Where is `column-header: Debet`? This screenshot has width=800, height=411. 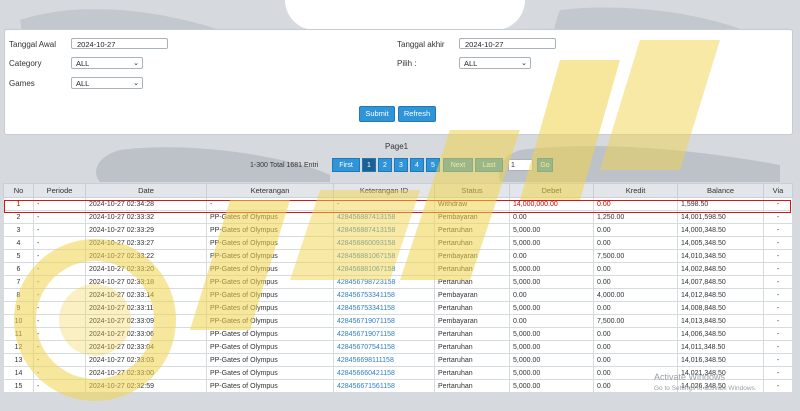
column-header: Debet is located at coordinates (551, 190).